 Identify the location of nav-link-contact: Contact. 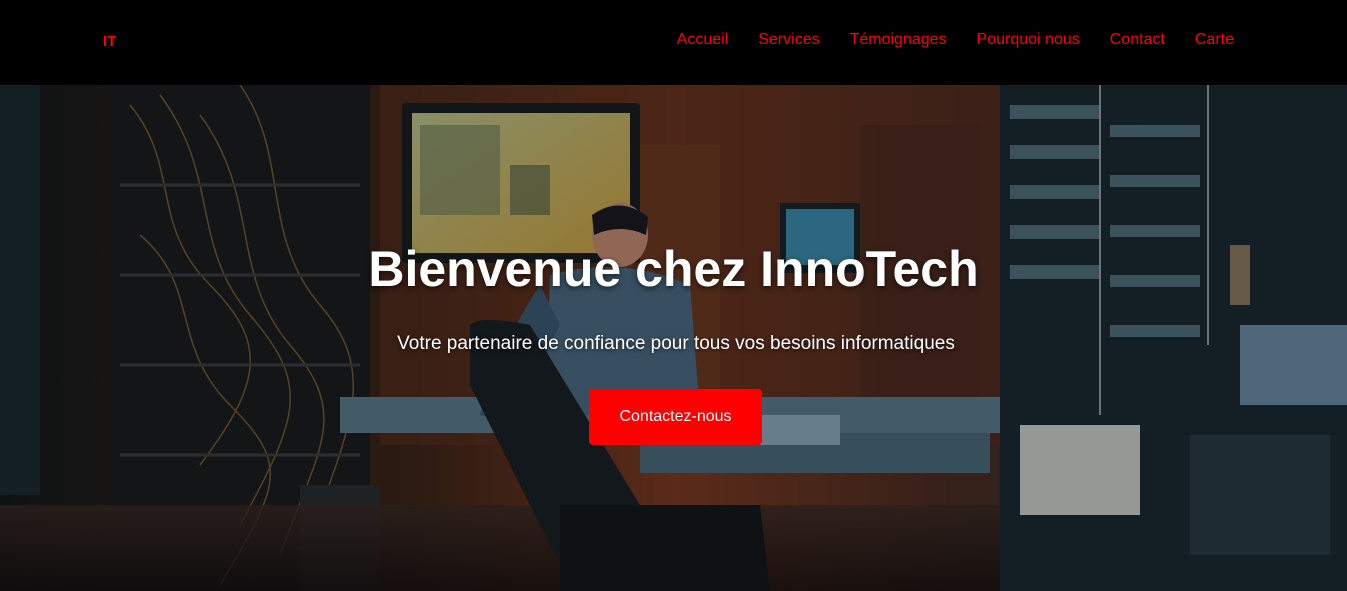
(1137, 39).